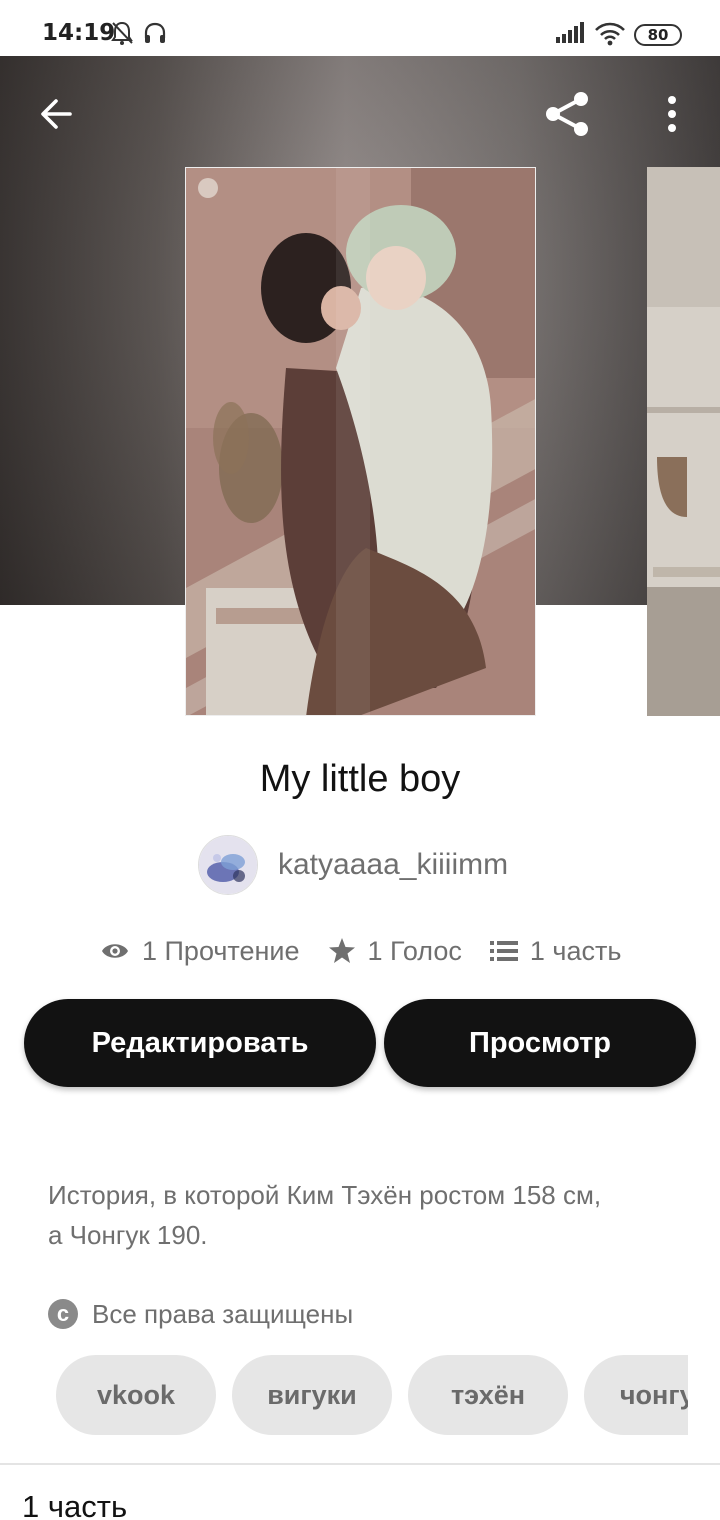 This screenshot has width=720, height=1520. What do you see at coordinates (155, 35) in the screenshot?
I see `headset-icon` at bounding box center [155, 35].